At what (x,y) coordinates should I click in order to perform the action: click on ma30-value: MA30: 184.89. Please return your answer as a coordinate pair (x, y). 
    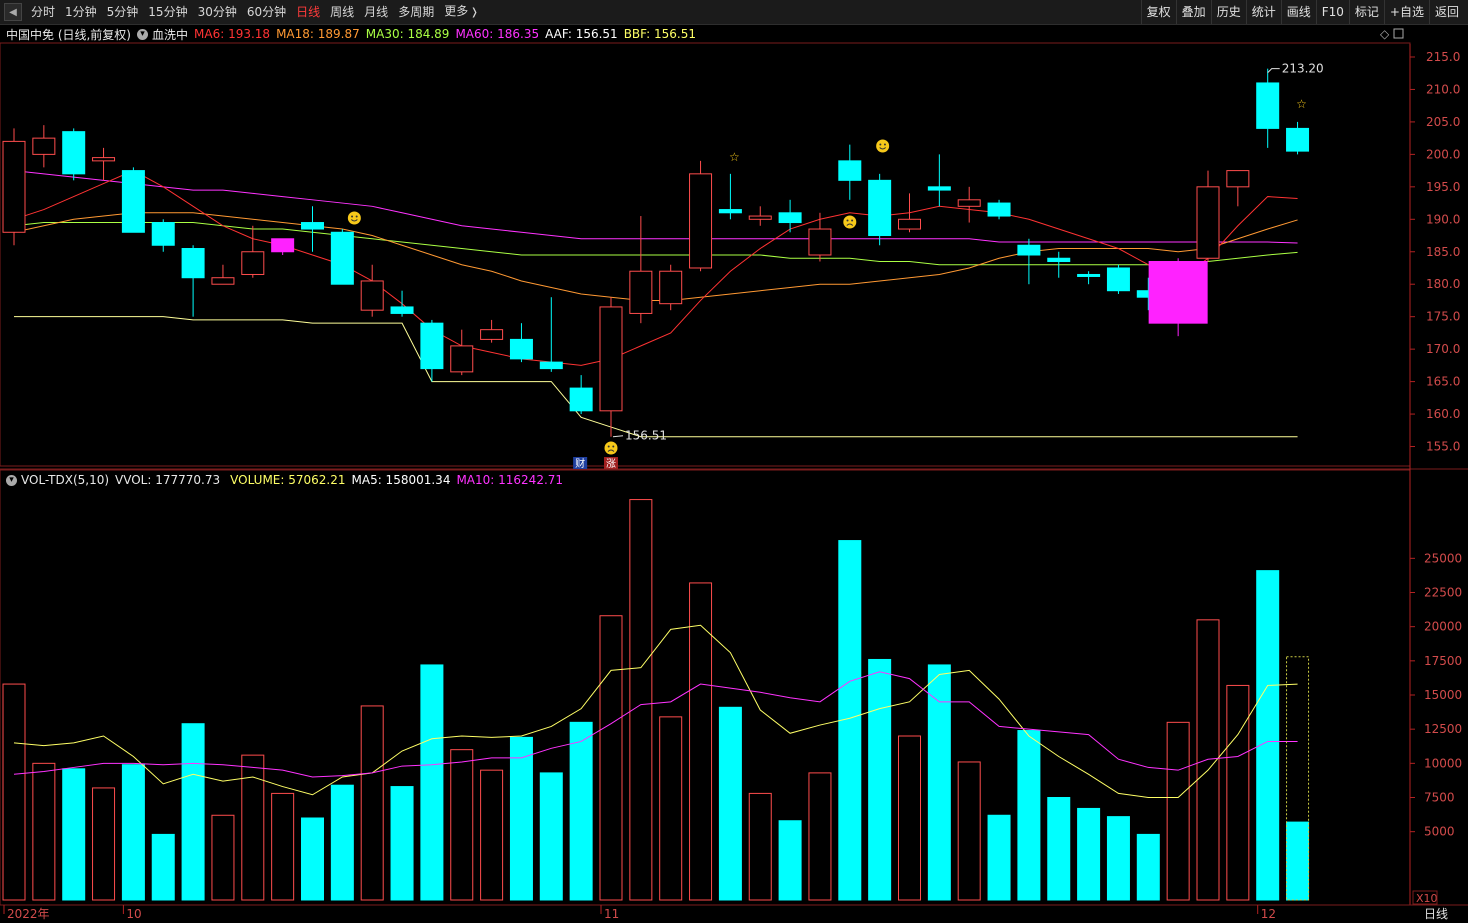
    Looking at the image, I should click on (407, 34).